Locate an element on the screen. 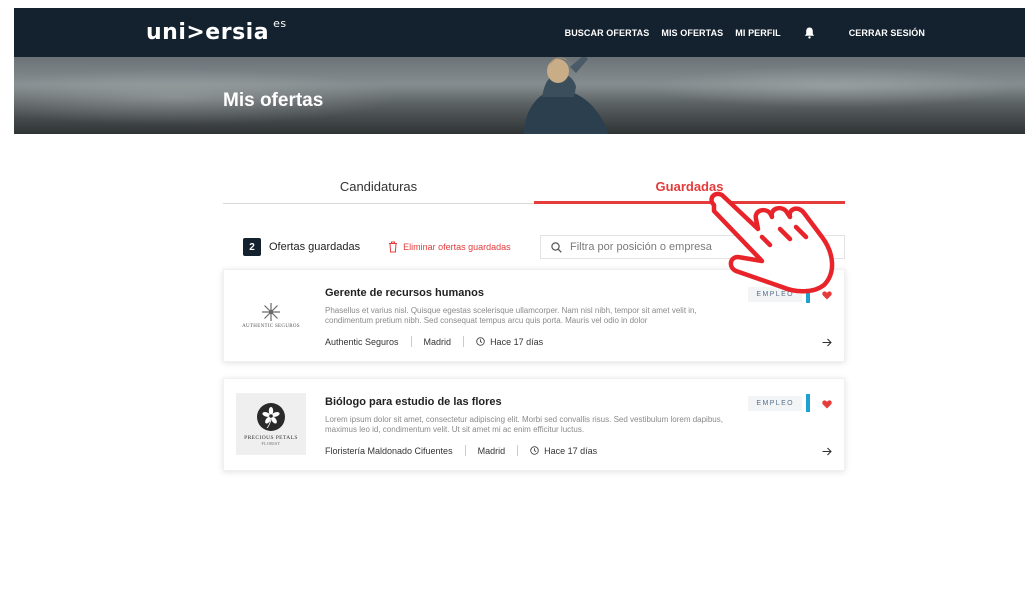 This screenshot has width=1025, height=589. page-title: Mis ofertas is located at coordinates (273, 100).